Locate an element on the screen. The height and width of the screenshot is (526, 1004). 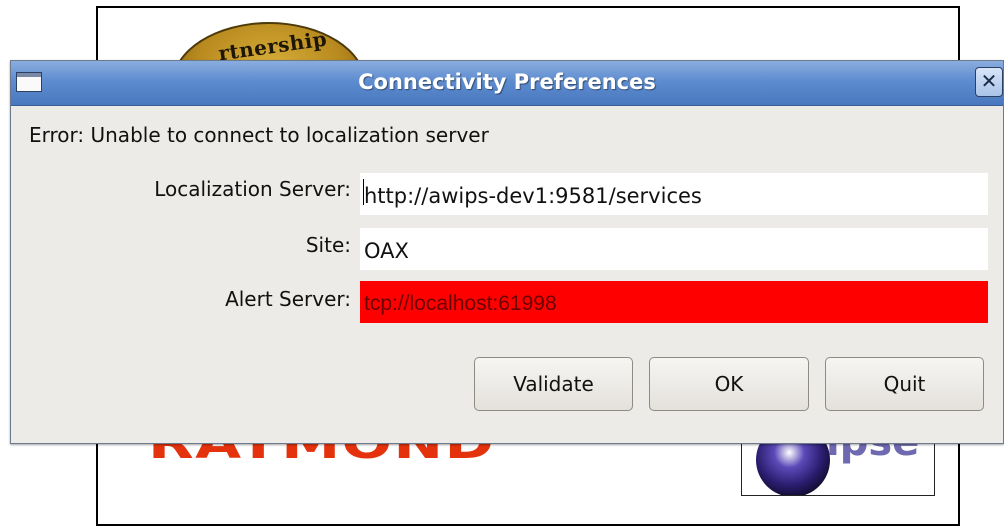
site-input is located at coordinates (674, 249).